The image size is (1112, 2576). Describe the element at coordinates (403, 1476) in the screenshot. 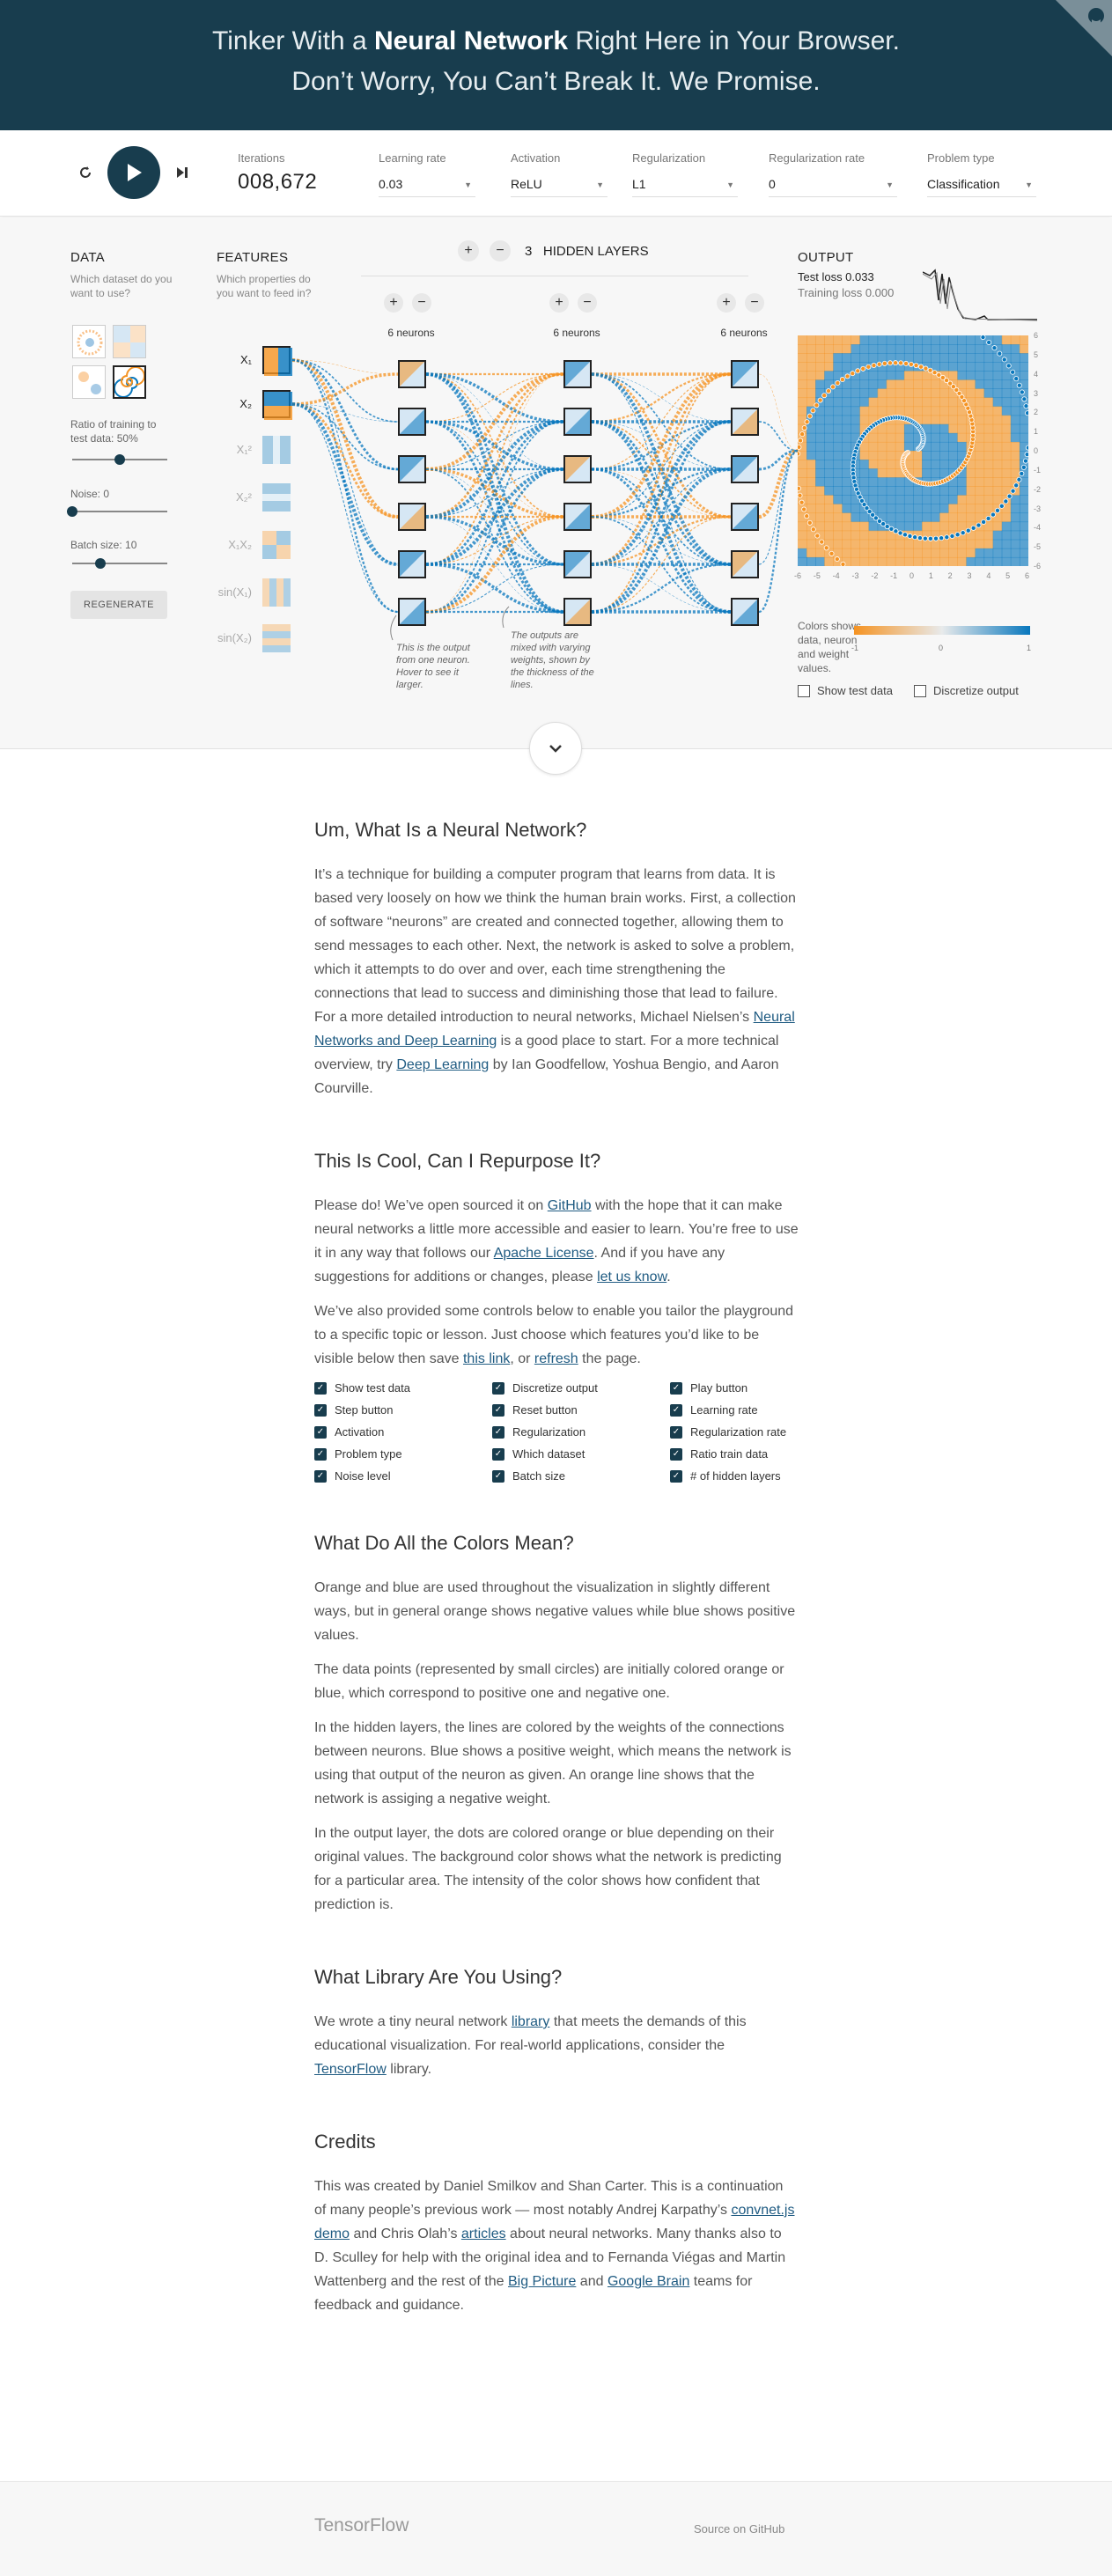

I see `visibility-checkbox: ✓ Noise level` at that location.